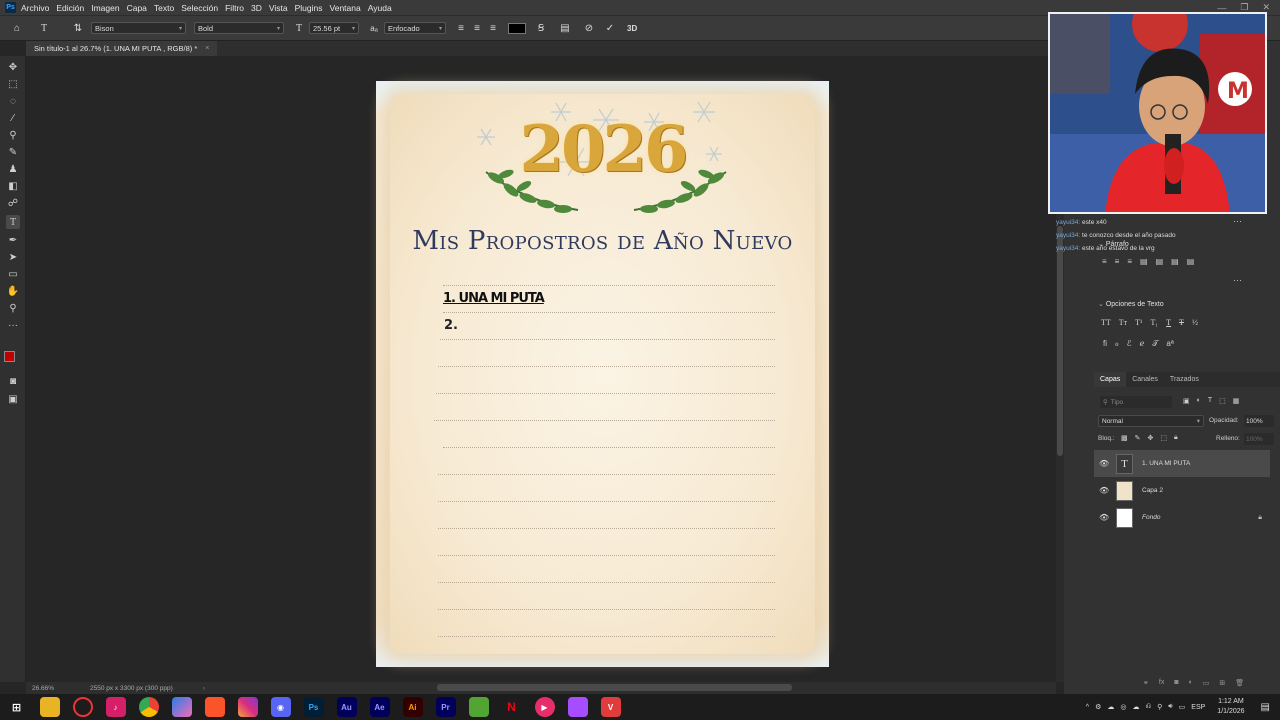  I want to click on zoom-tool-icon: ⚲, so click(13, 308).